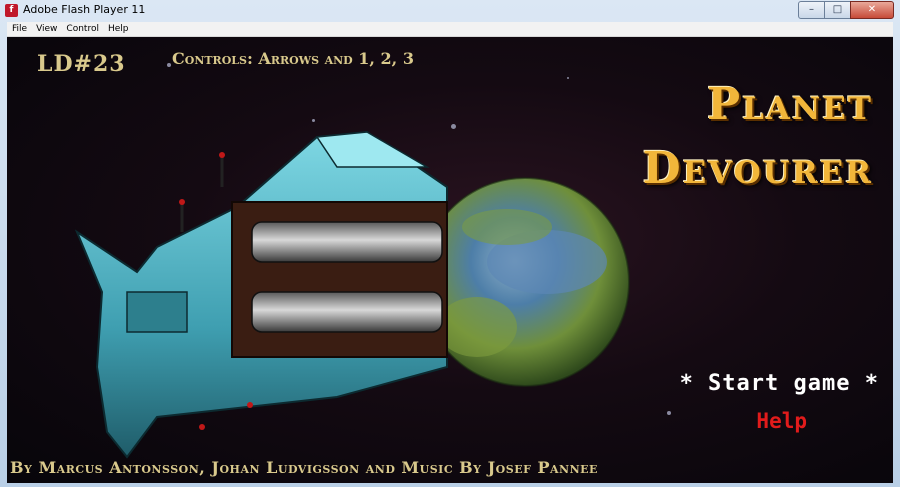 Image resolution: width=900 pixels, height=487 pixels. Describe the element at coordinates (757, 168) in the screenshot. I see `game-title-line2: Devourer` at that location.